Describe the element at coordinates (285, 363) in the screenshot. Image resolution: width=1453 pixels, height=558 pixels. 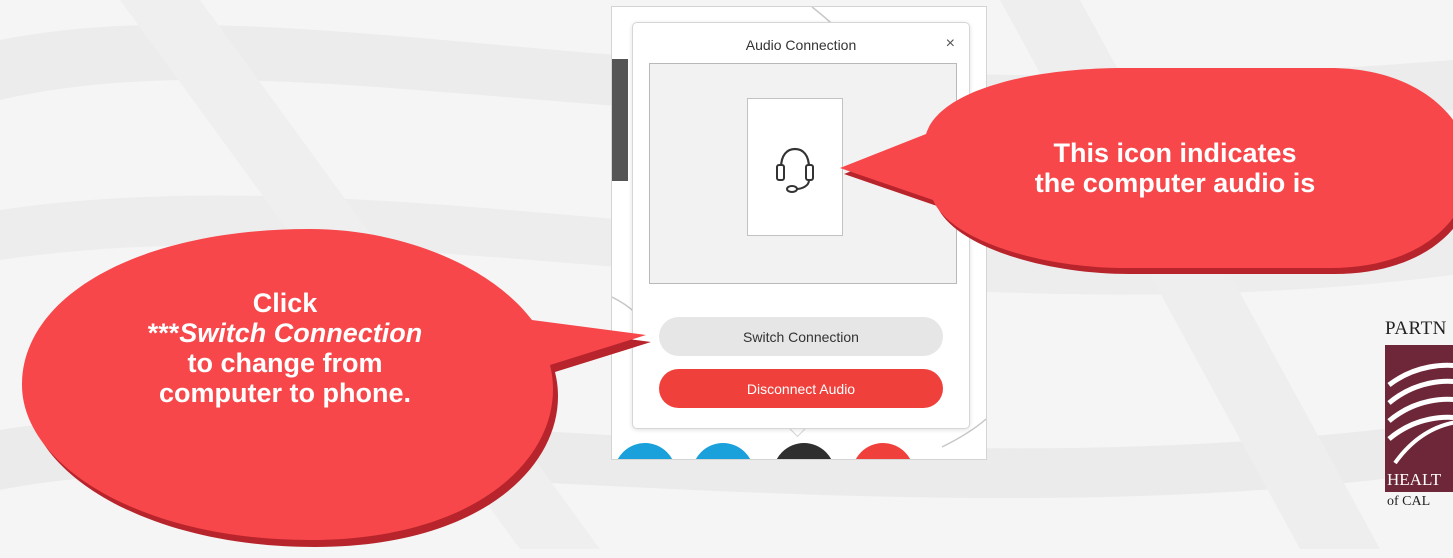
I see `callout-left-line-3: to change from` at that location.